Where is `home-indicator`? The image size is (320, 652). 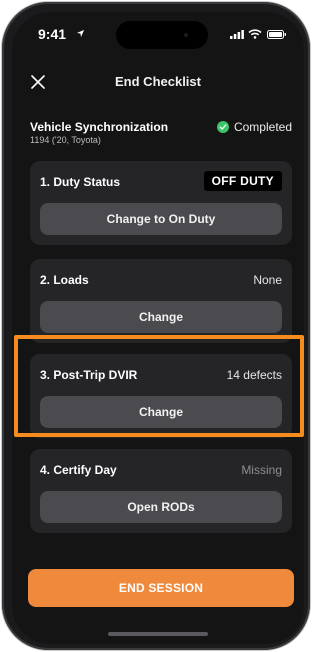
home-indicator is located at coordinates (158, 634).